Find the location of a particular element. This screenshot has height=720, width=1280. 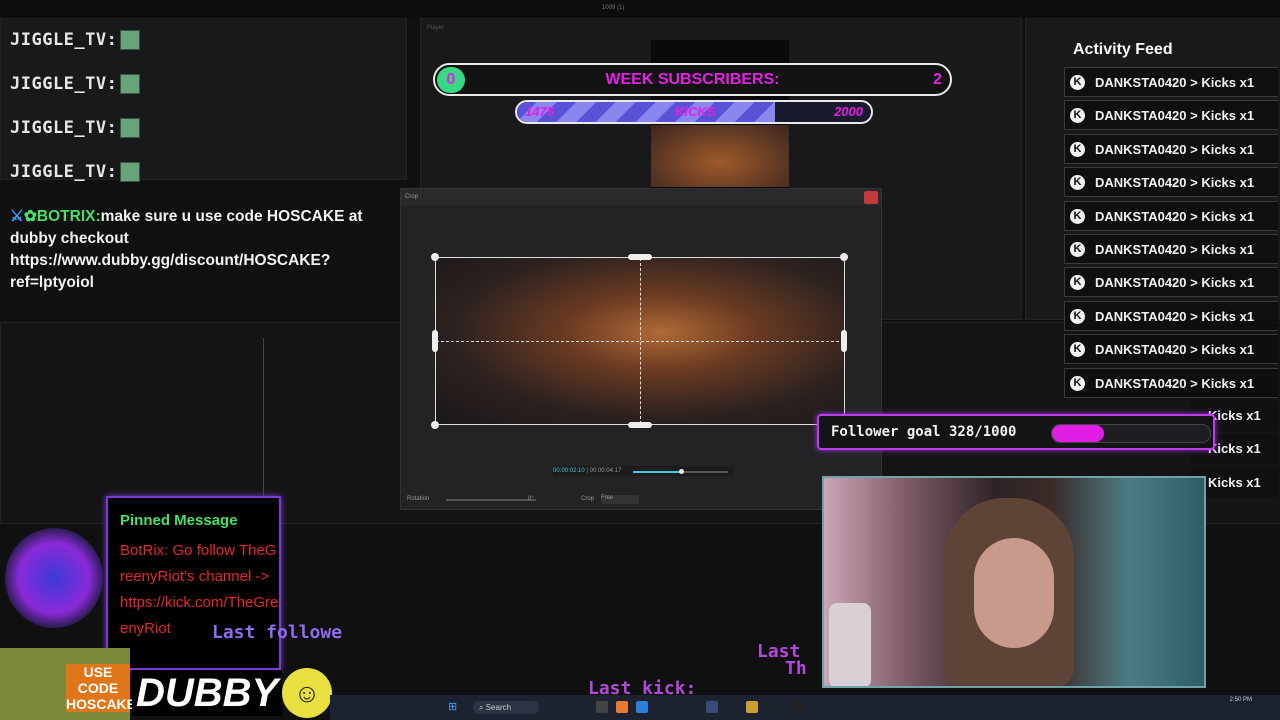

taskview-icon is located at coordinates (602, 707).